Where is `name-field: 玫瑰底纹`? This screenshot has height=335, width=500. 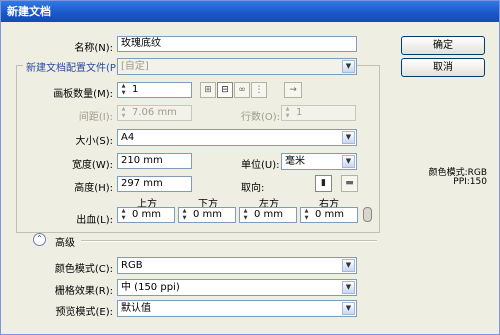
name-field: 玫瑰底纹 is located at coordinates (237, 44).